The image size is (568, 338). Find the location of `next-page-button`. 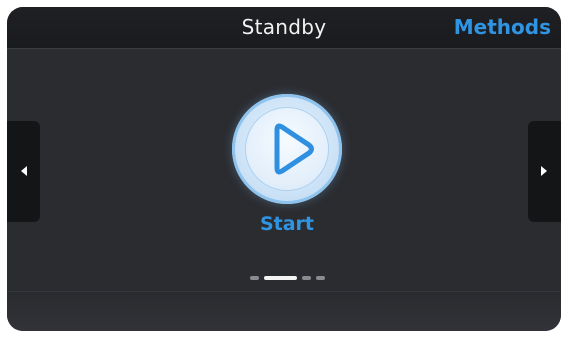

next-page-button is located at coordinates (544, 171).